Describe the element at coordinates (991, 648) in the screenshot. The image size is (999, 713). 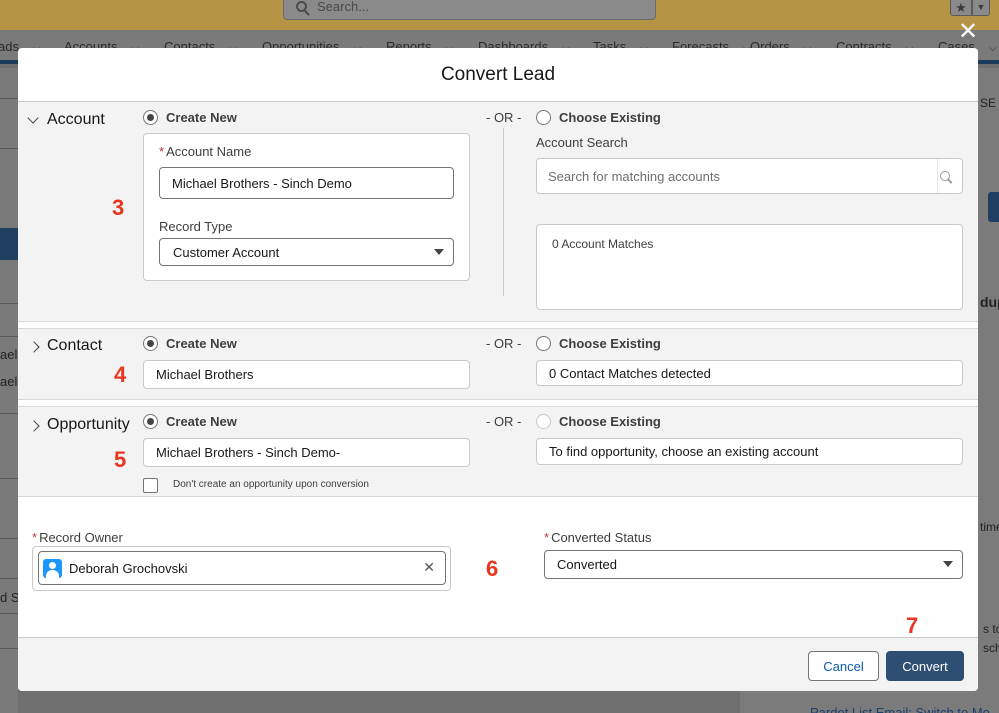
I see `background-text-fragment: sch` at that location.